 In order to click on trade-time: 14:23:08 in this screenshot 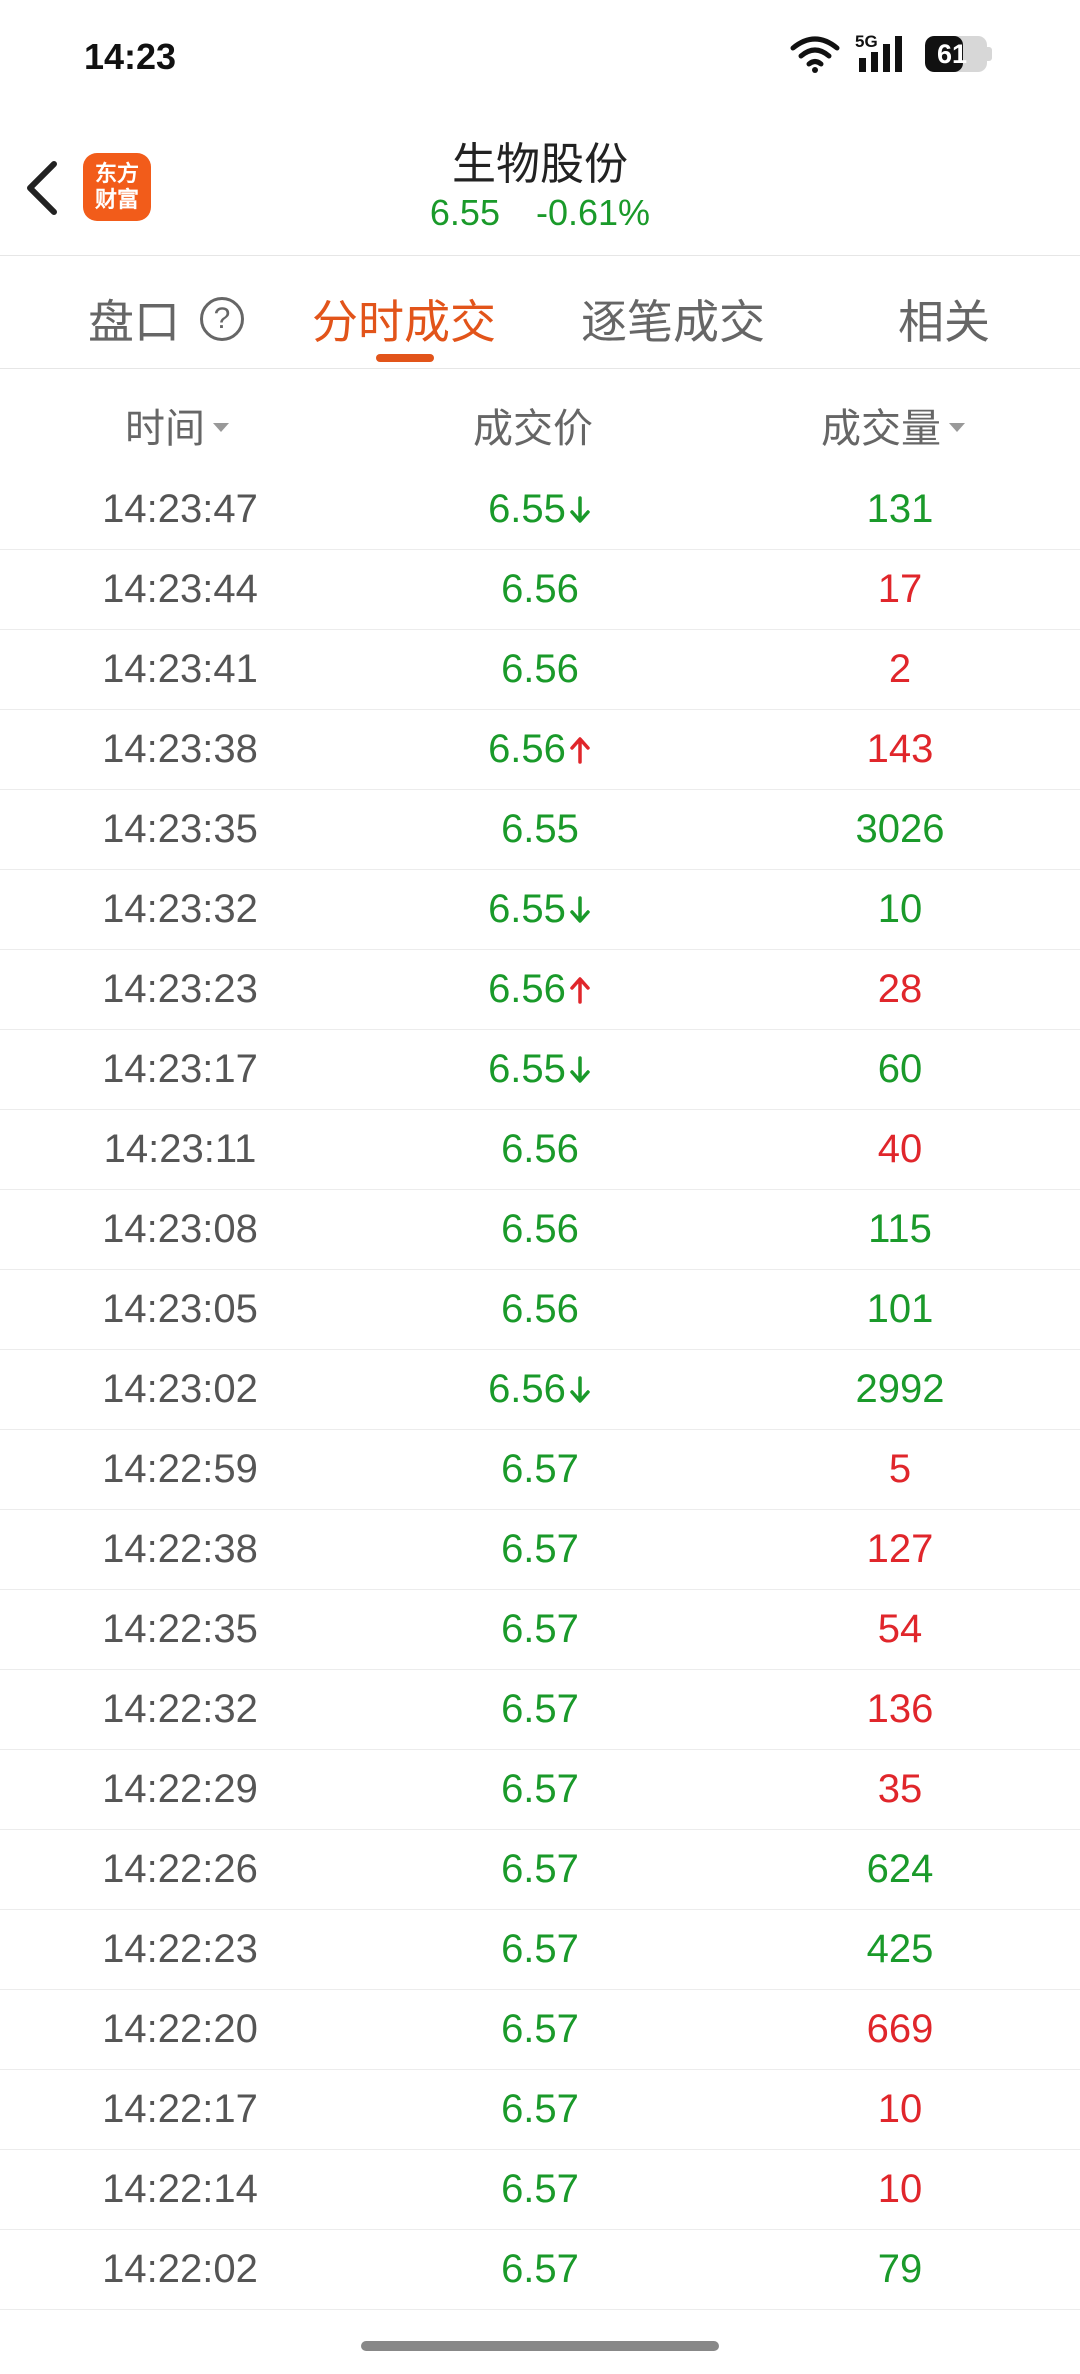, I will do `click(180, 1229)`.